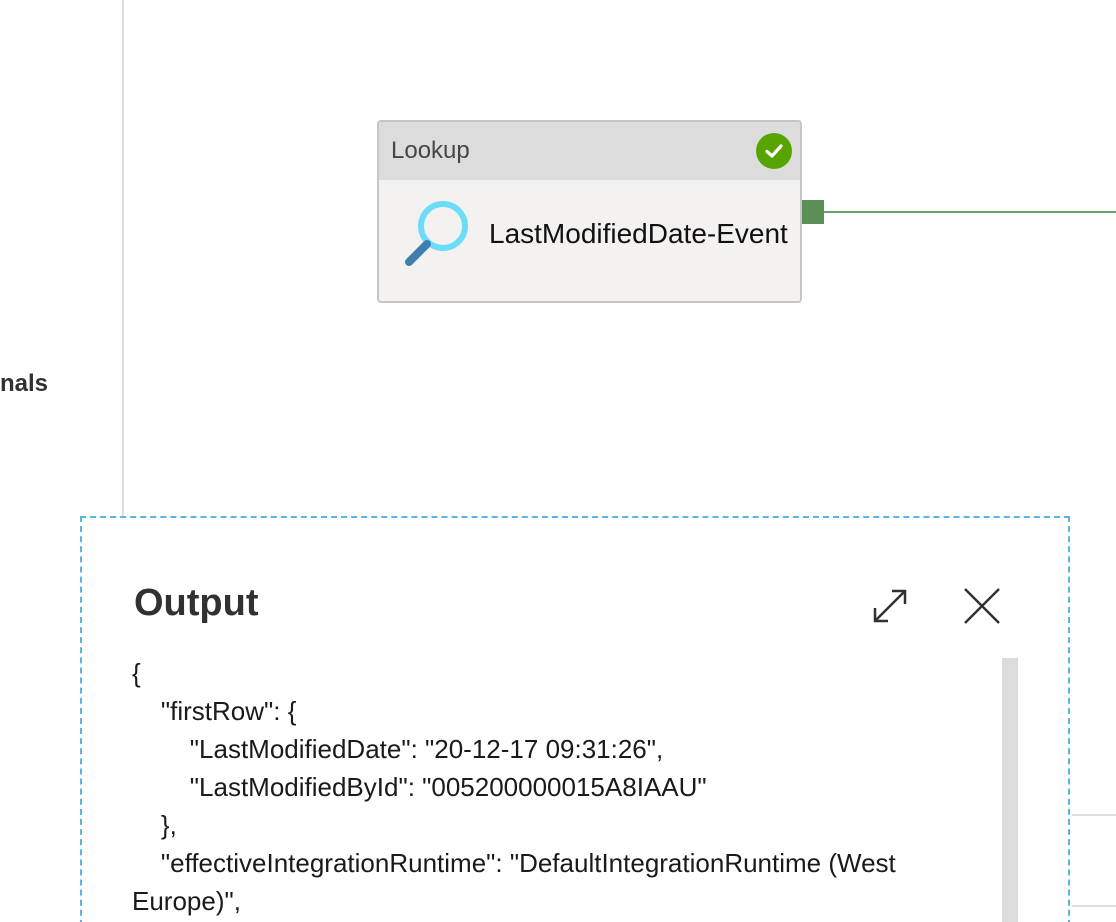 This screenshot has height=922, width=1116. I want to click on magnifier-icon, so click(436, 234).